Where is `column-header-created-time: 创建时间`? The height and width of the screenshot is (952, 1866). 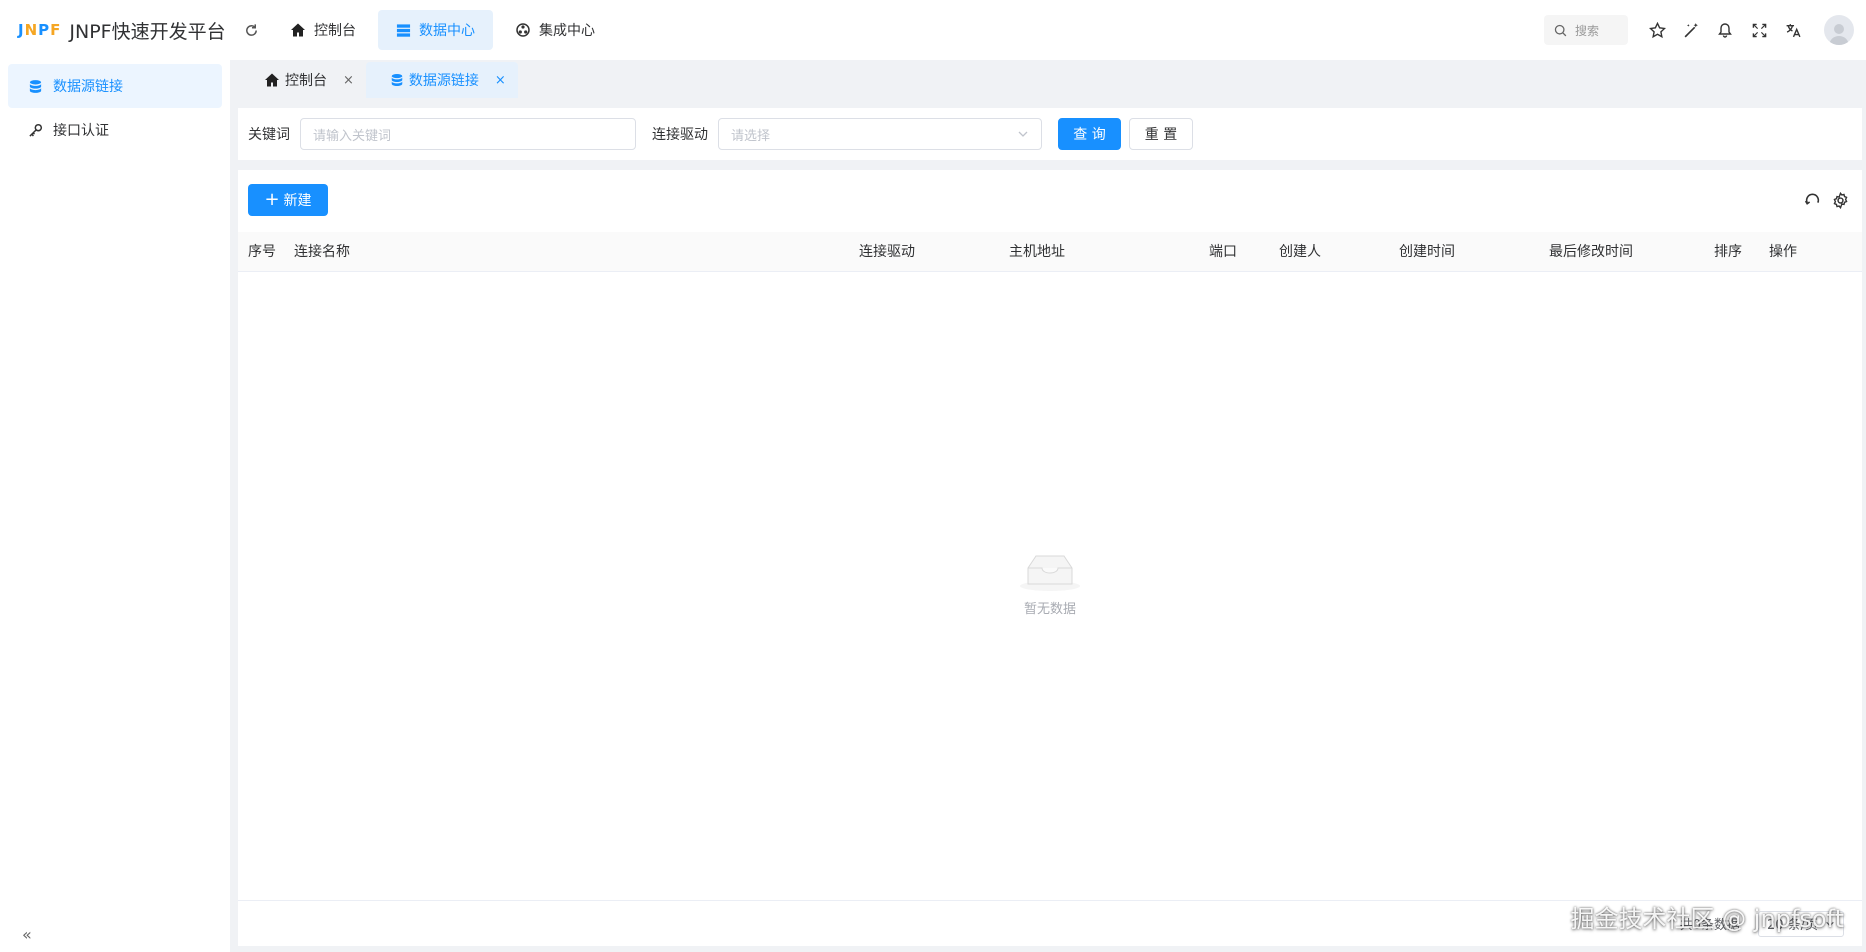
column-header-created-time: 创建时间 is located at coordinates (1427, 252).